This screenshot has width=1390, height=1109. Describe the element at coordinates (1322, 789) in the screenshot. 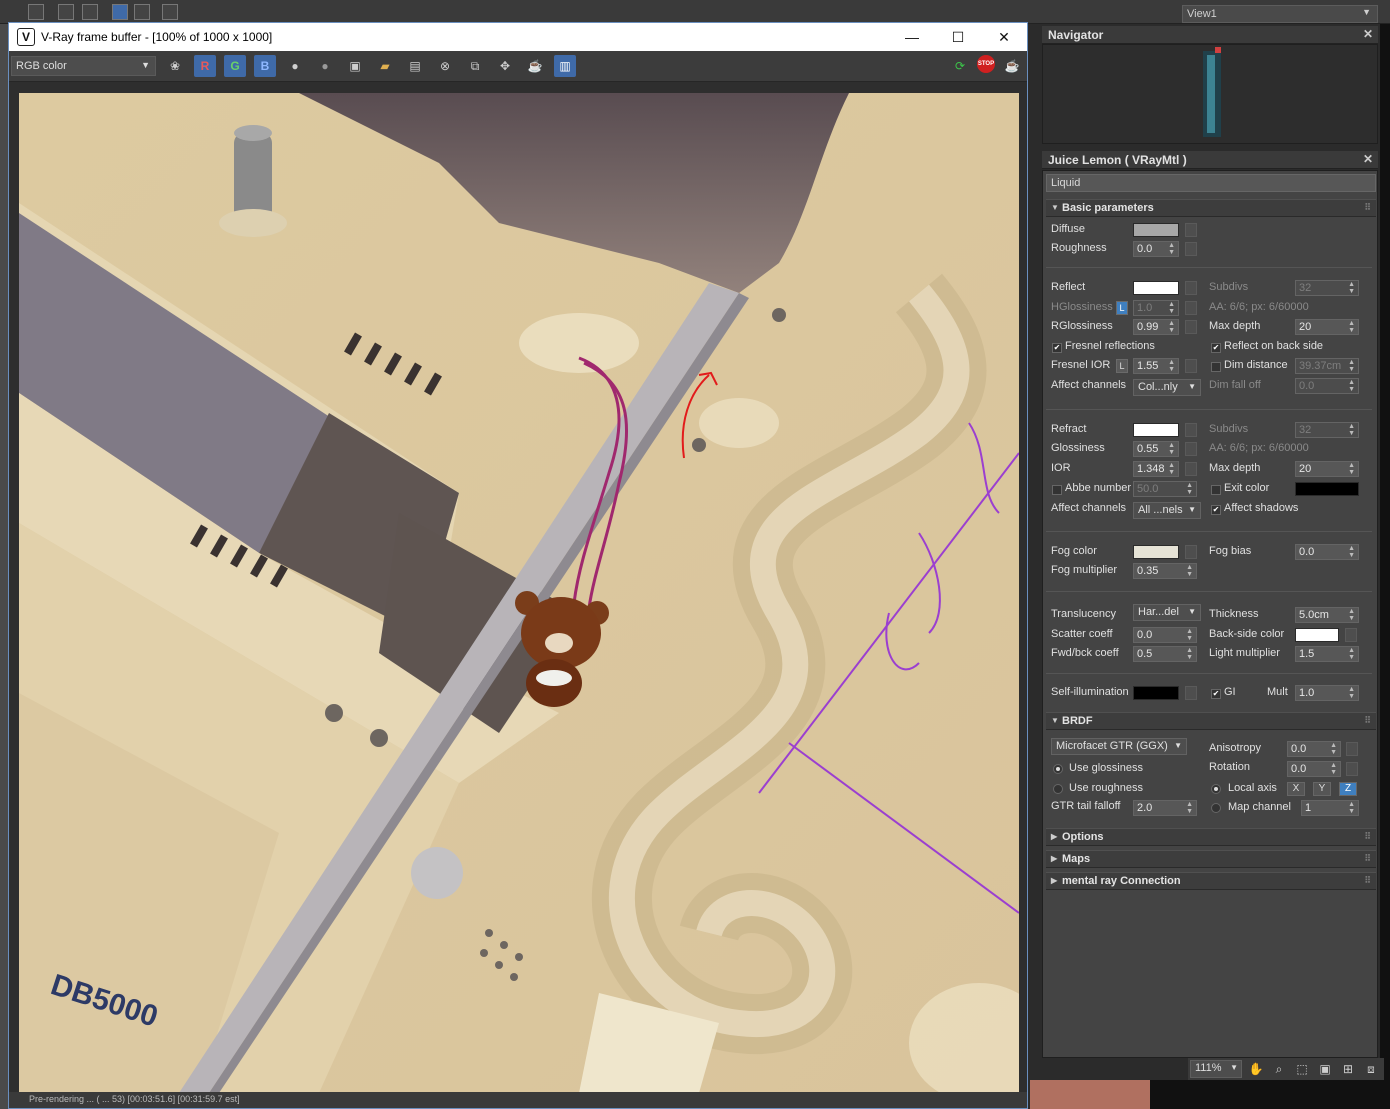

I see `axis-y-button: Y` at that location.